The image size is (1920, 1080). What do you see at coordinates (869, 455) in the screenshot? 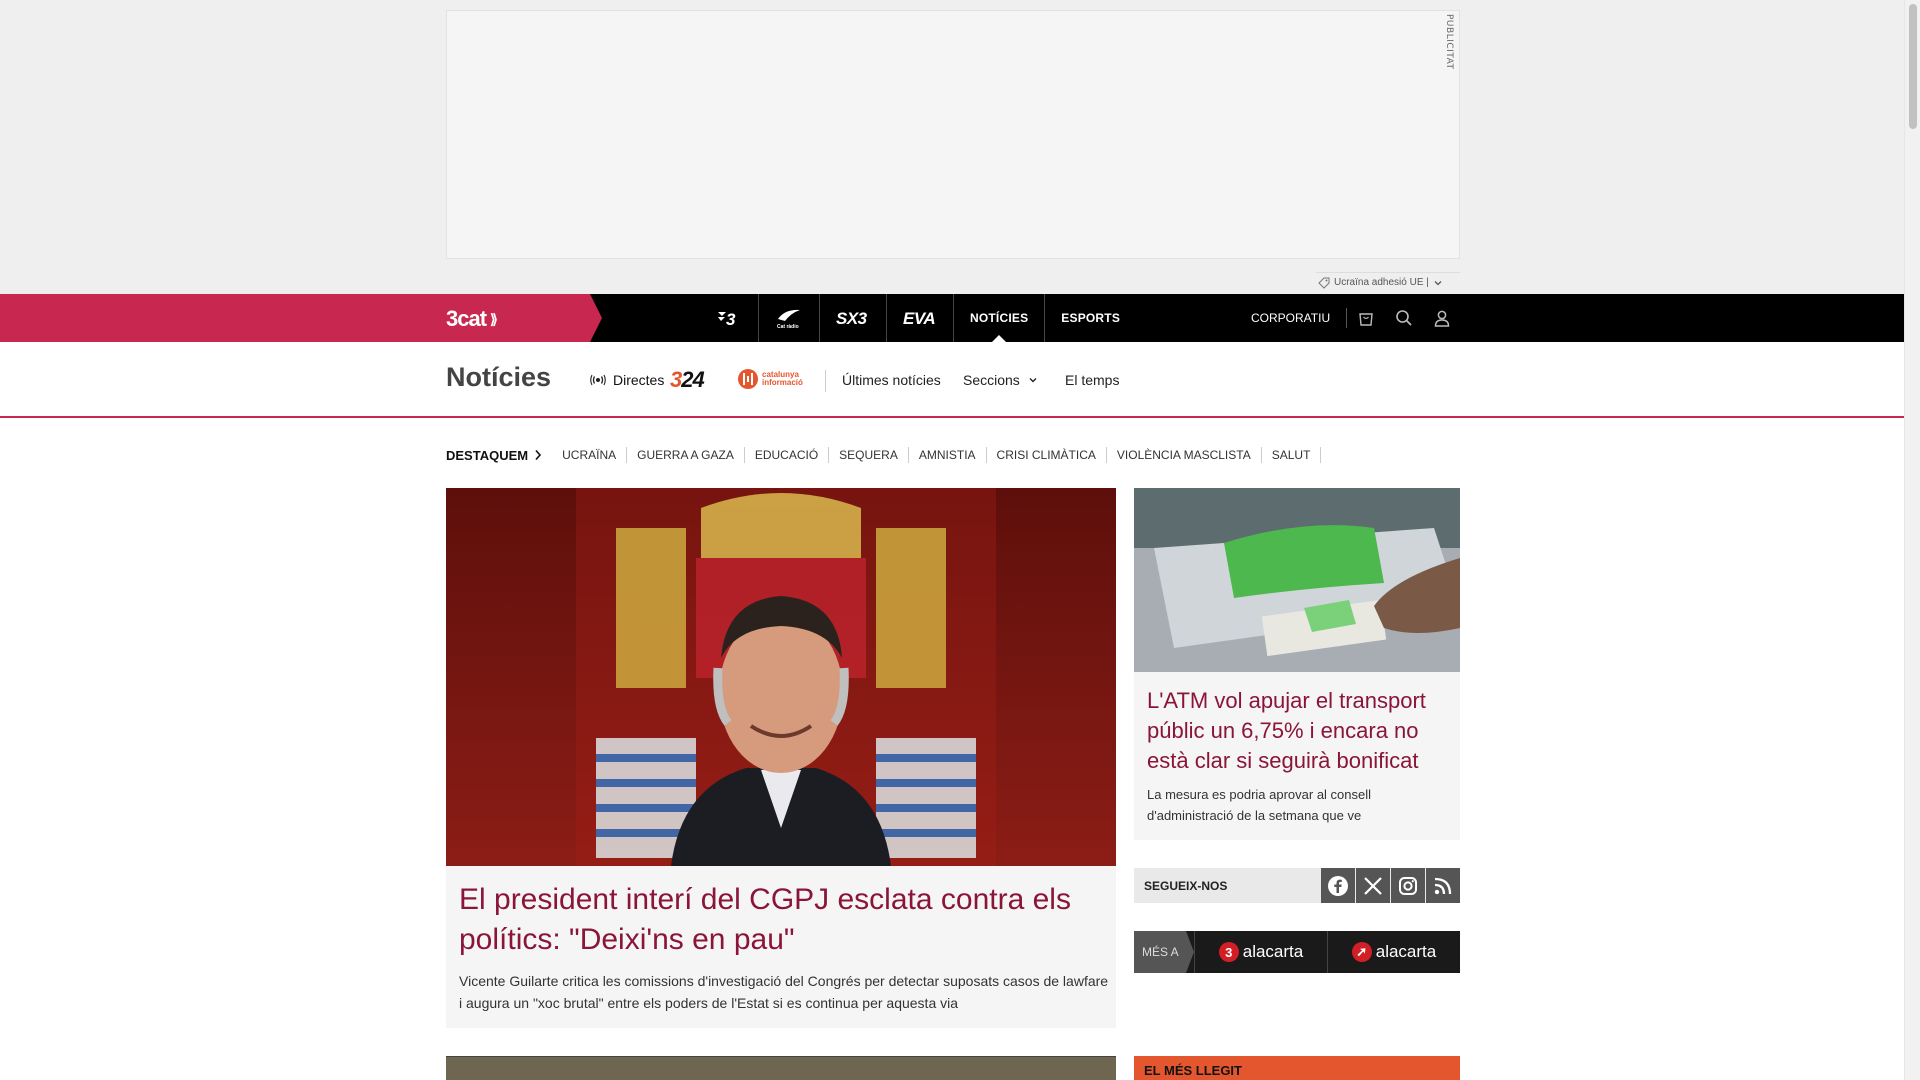
I see `tag-sequera: SEQUERA` at bounding box center [869, 455].